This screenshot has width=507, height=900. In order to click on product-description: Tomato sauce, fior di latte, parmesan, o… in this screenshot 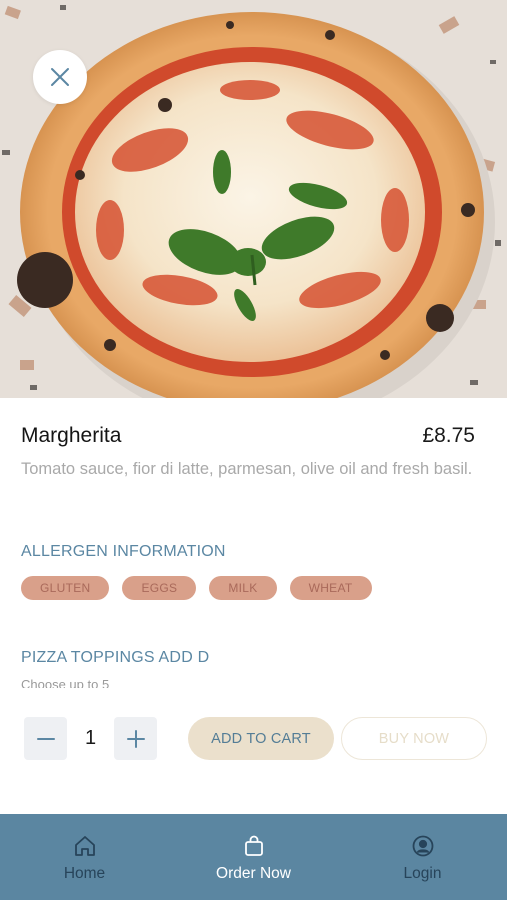, I will do `click(247, 469)`.